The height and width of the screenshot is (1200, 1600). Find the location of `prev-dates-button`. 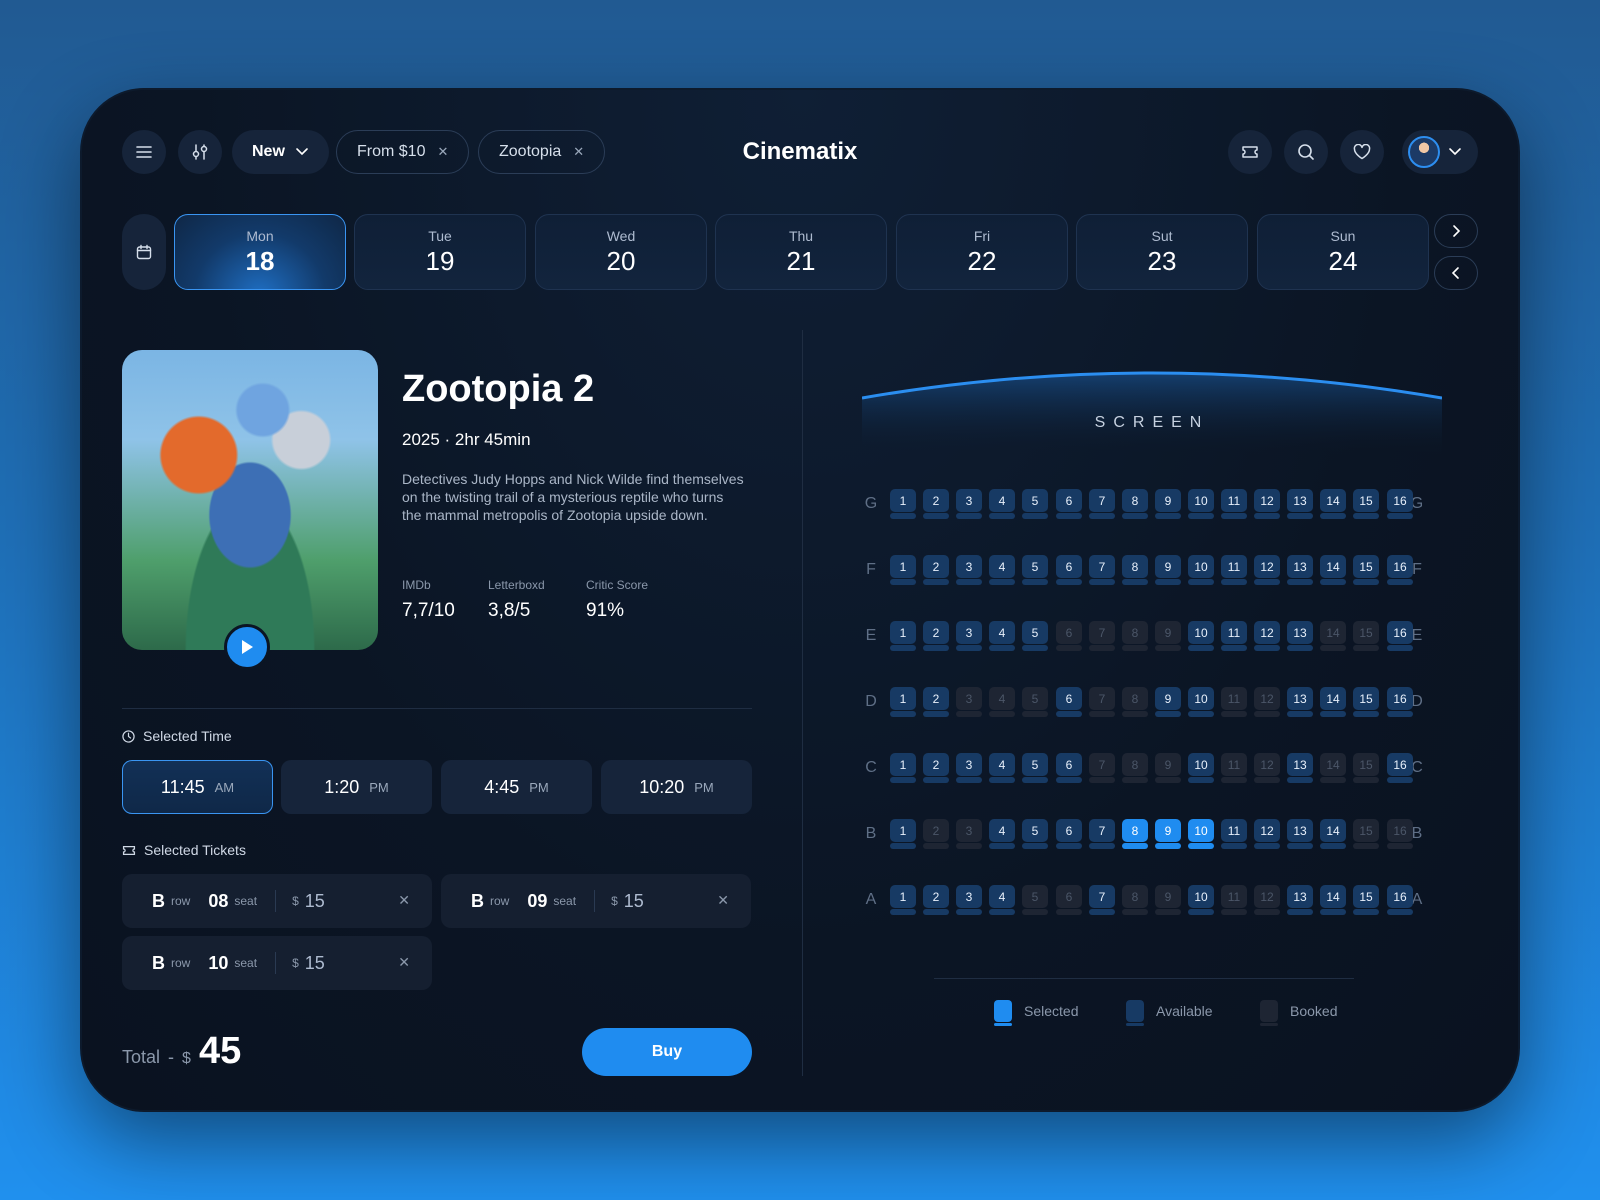

prev-dates-button is located at coordinates (1456, 273).